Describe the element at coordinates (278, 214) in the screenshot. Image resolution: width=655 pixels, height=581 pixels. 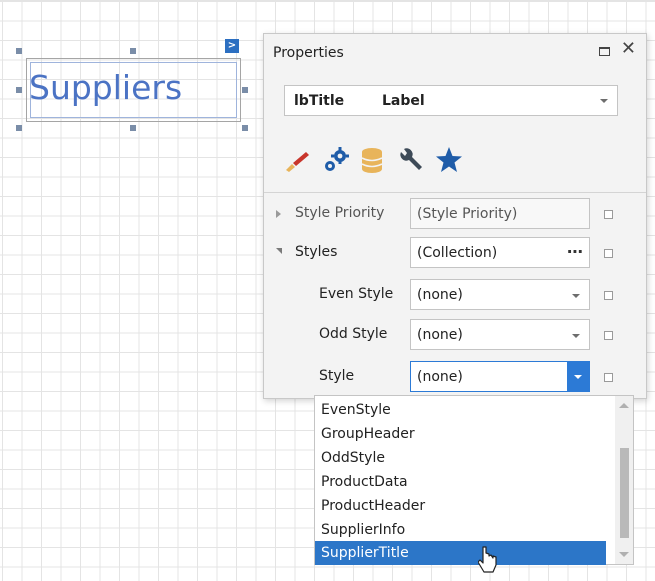
I see `expand-right-icon` at that location.